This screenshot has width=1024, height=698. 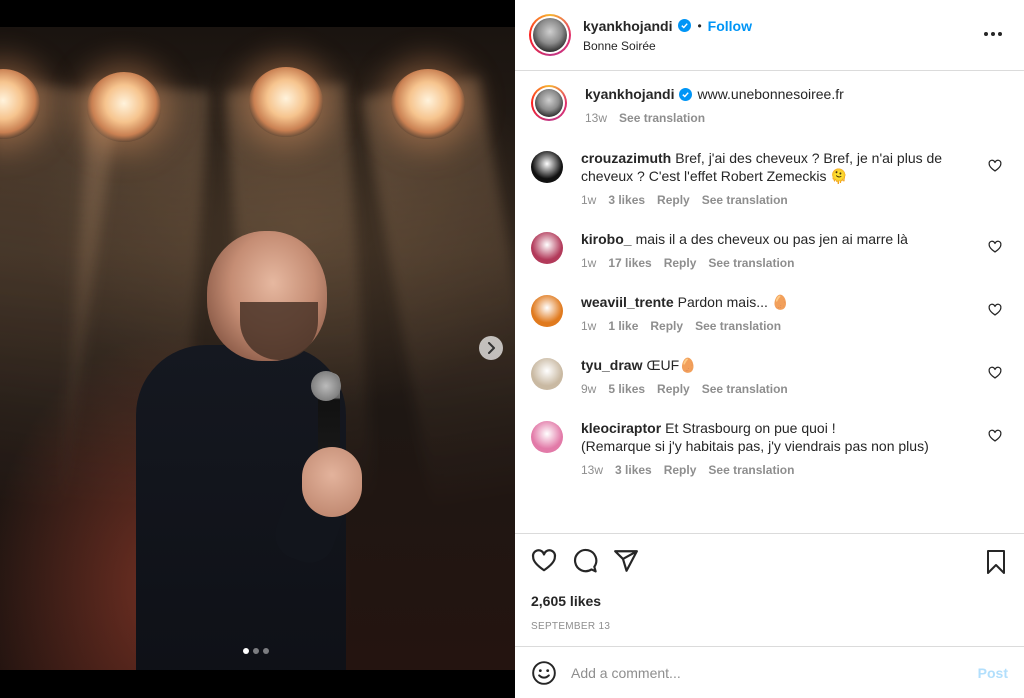 I want to click on performer-hand, so click(x=332, y=482).